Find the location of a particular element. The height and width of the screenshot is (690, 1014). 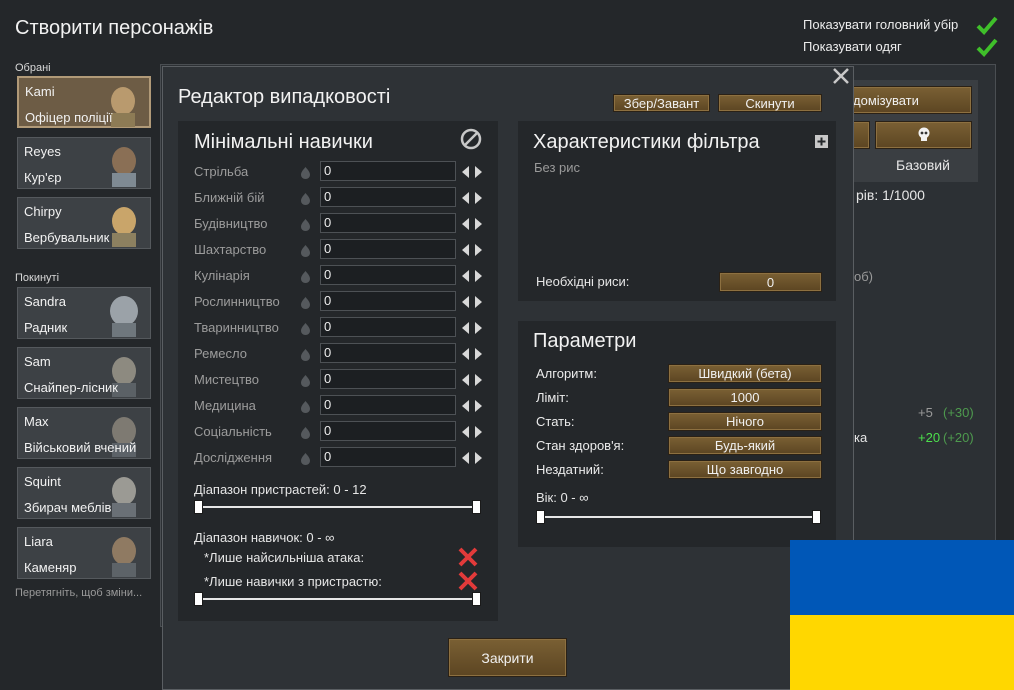

age-slider is located at coordinates (680, 517).